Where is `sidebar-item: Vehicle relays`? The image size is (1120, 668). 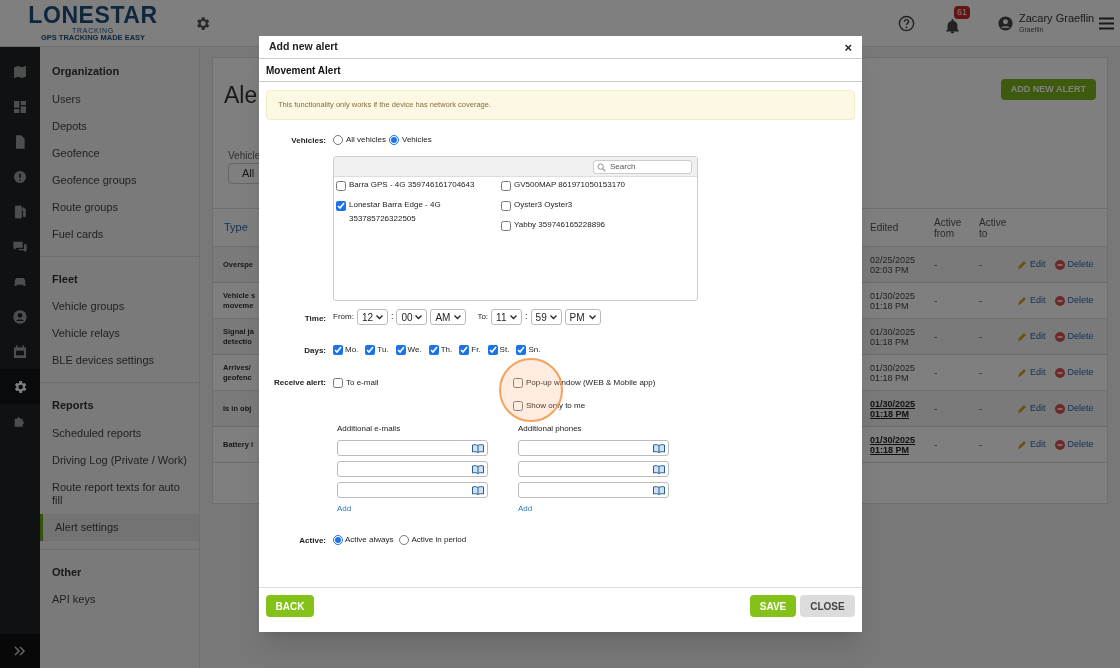 sidebar-item: Vehicle relays is located at coordinates (119, 333).